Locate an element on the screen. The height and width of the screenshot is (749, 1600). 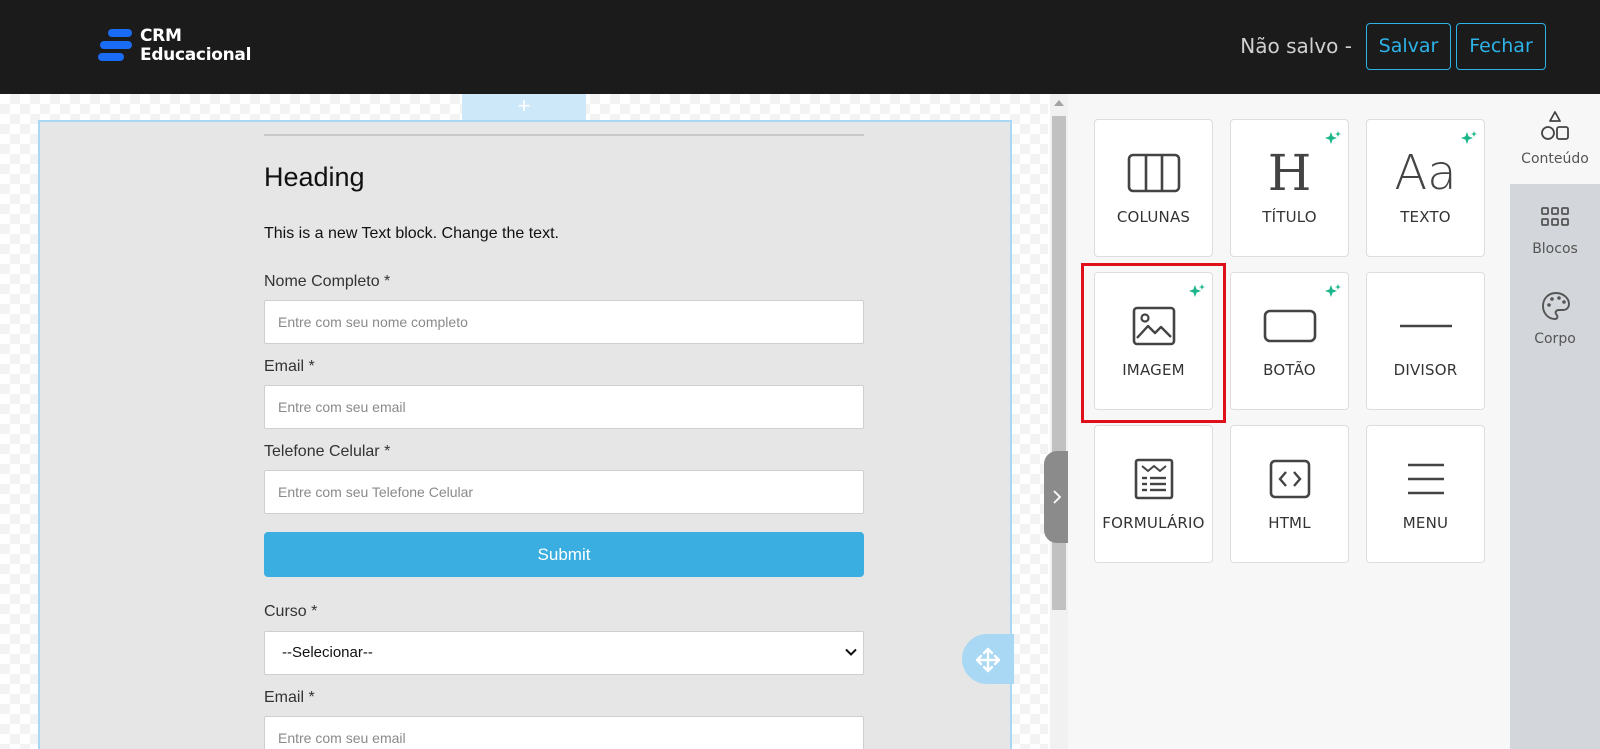
email-input is located at coordinates (564, 407).